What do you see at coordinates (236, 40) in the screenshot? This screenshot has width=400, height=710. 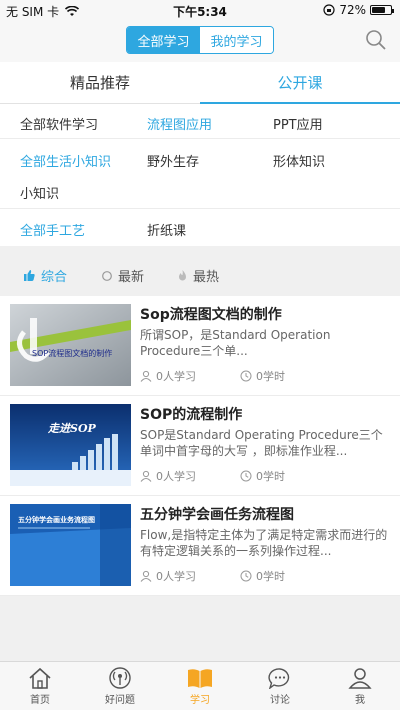 I see `segment-my-learning: 我的学习` at bounding box center [236, 40].